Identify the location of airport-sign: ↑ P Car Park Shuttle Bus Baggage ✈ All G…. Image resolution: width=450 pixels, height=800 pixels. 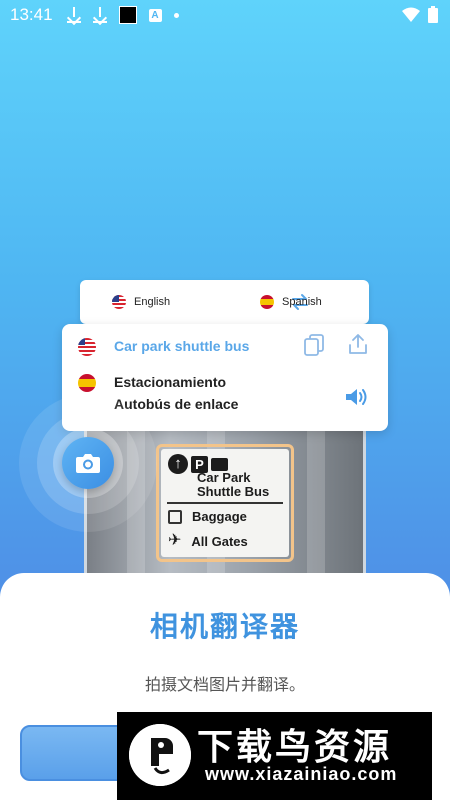
(225, 503).